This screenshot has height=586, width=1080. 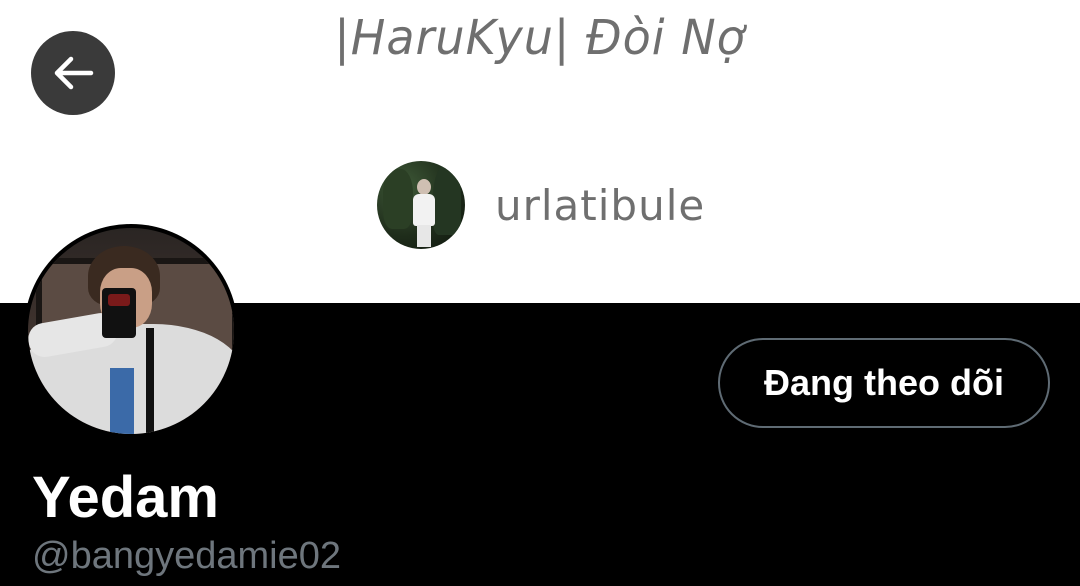 What do you see at coordinates (540, 37) in the screenshot?
I see `banner-title: |HaruKyu| Đòi Nợ` at bounding box center [540, 37].